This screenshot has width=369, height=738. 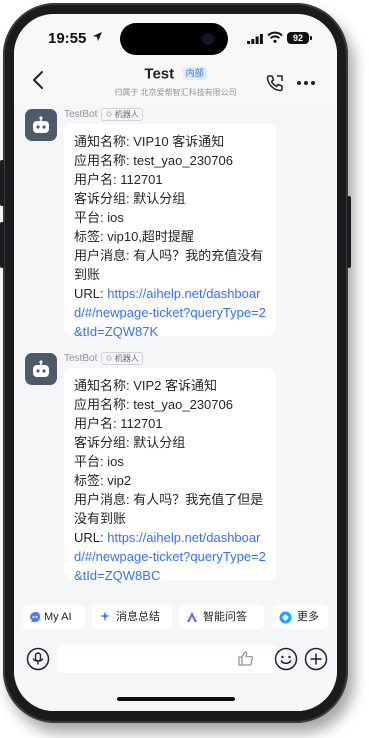 I want to click on more-apps-icon, so click(x=285, y=617).